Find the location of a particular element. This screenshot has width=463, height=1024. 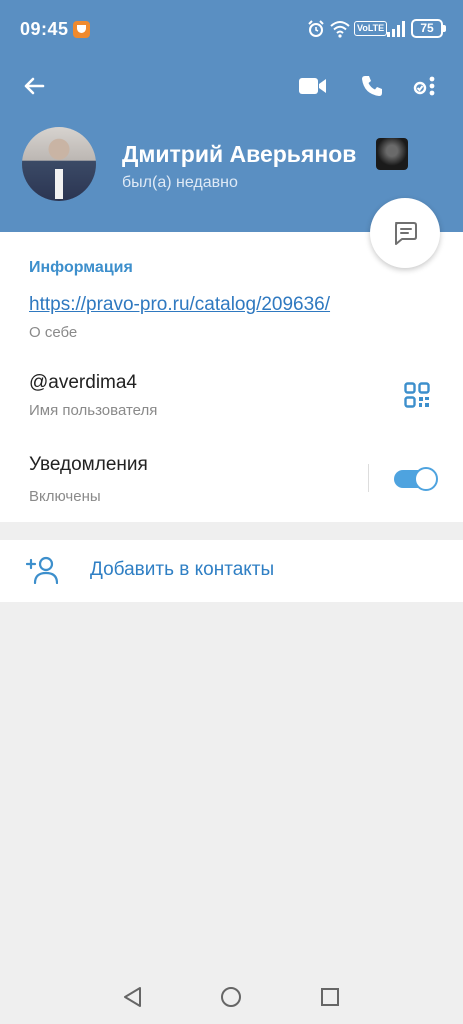

signal-icon is located at coordinates (396, 29).